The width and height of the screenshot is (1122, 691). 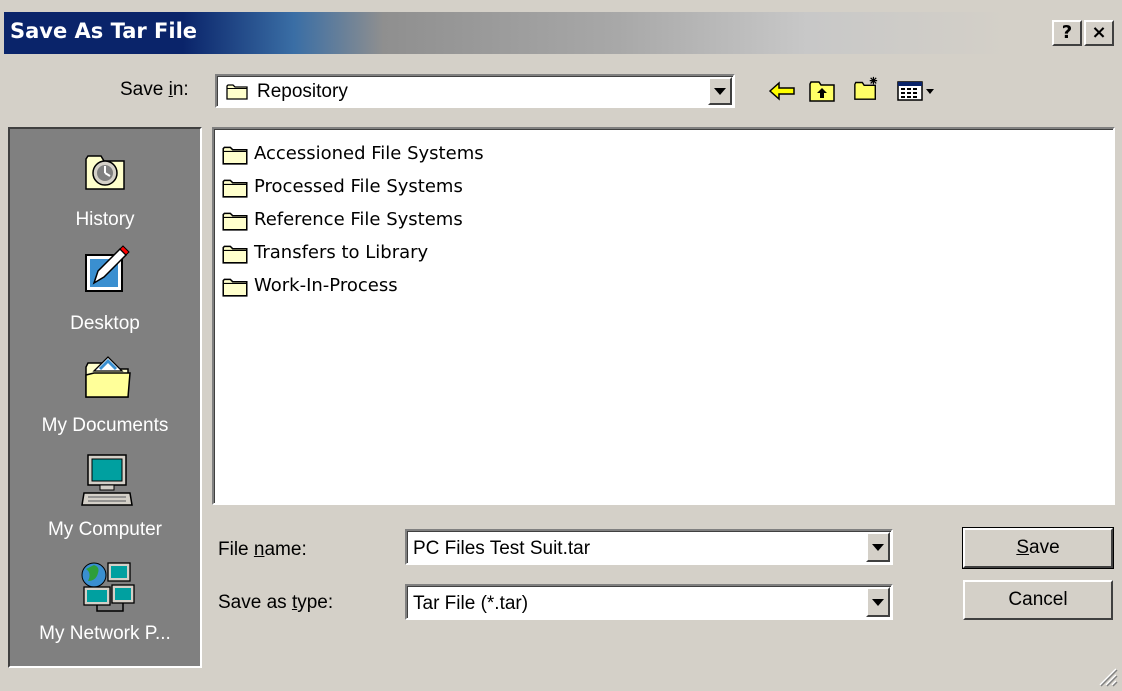 I want to click on up-folder-icon, so click(x=822, y=91).